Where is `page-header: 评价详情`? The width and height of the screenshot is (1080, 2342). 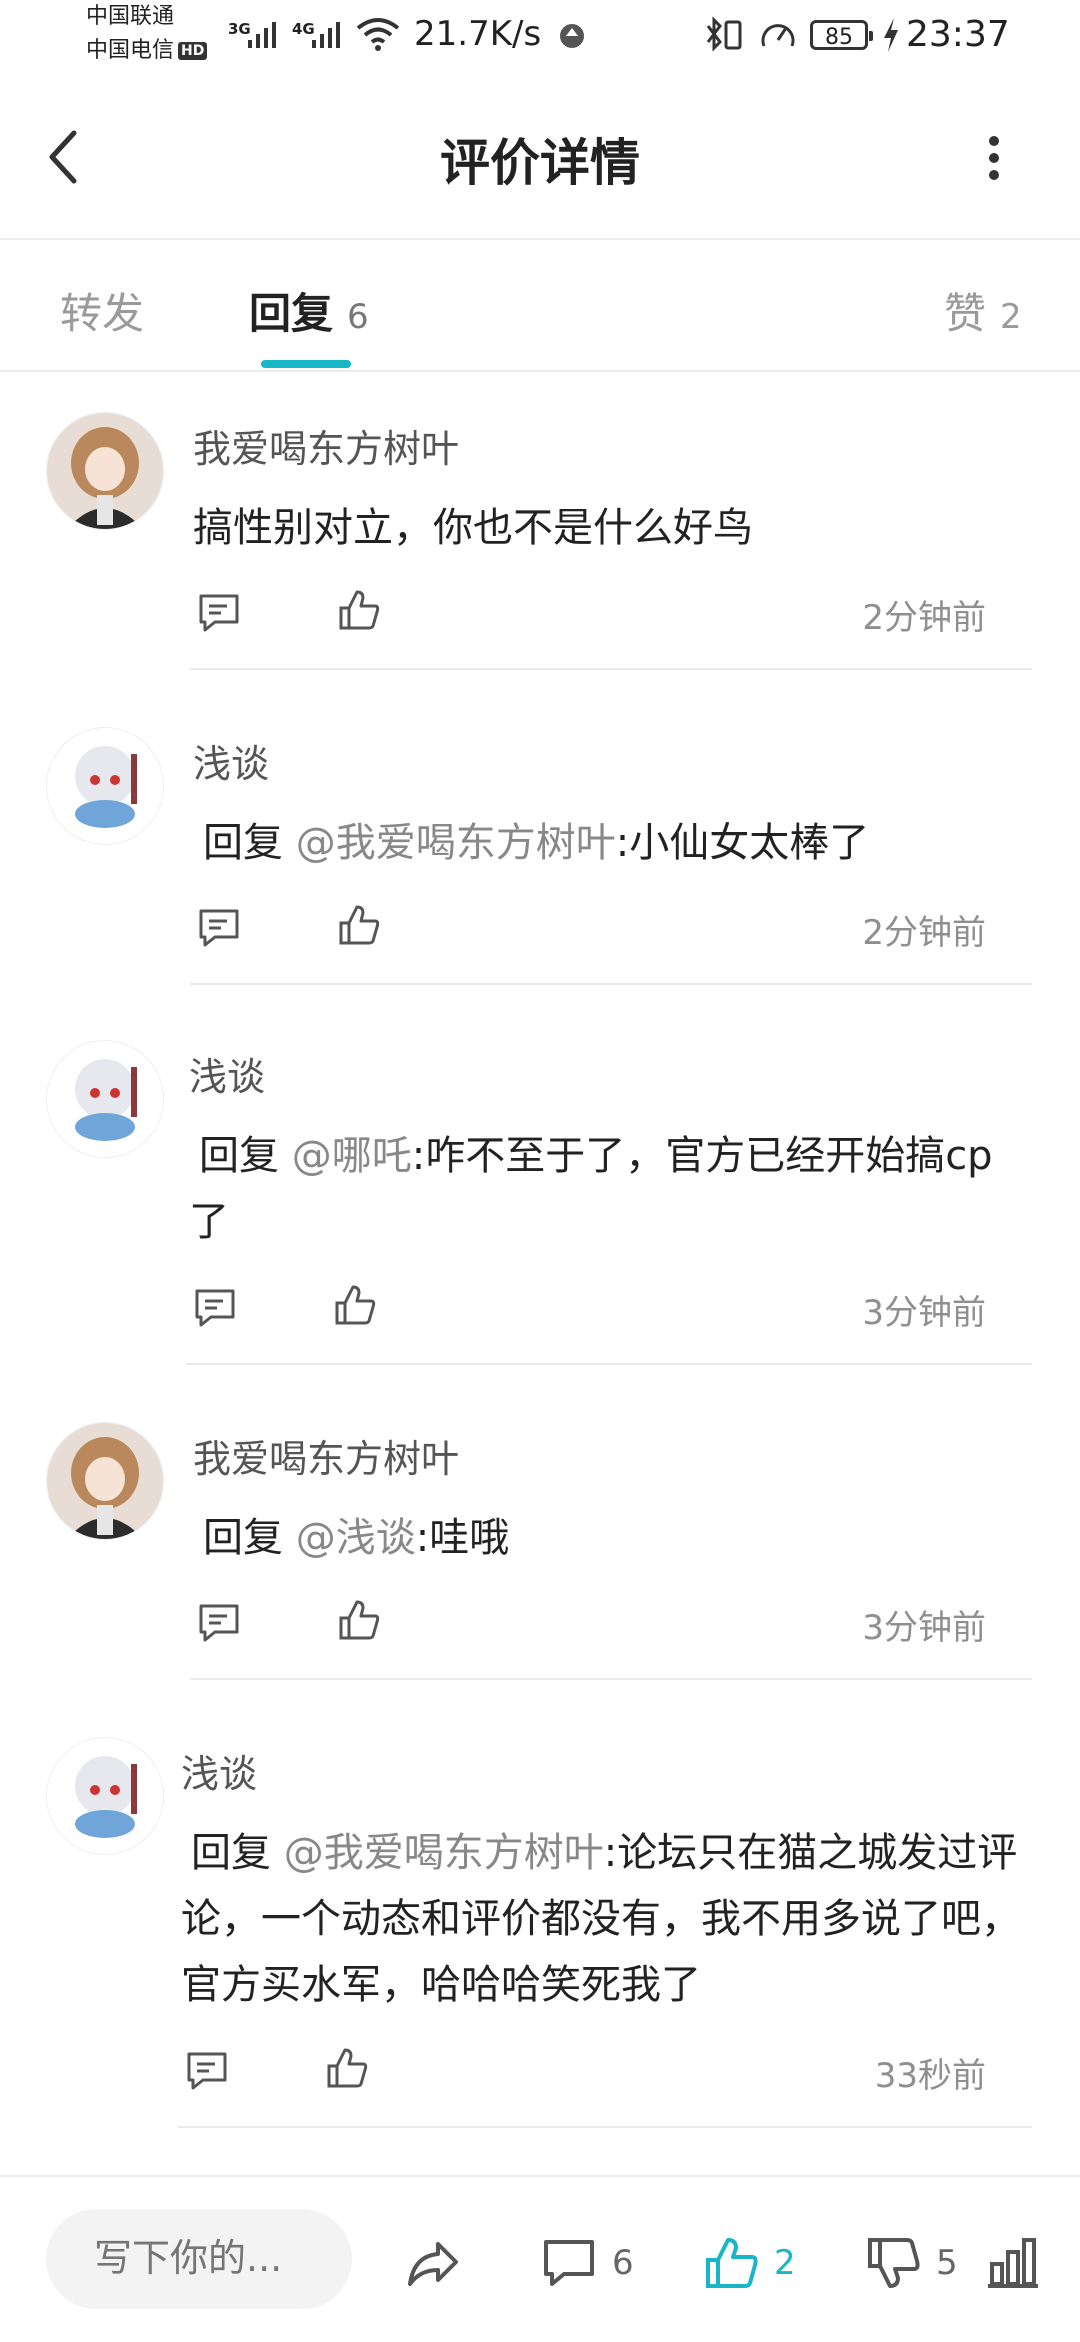
page-header: 评价详情 is located at coordinates (540, 157).